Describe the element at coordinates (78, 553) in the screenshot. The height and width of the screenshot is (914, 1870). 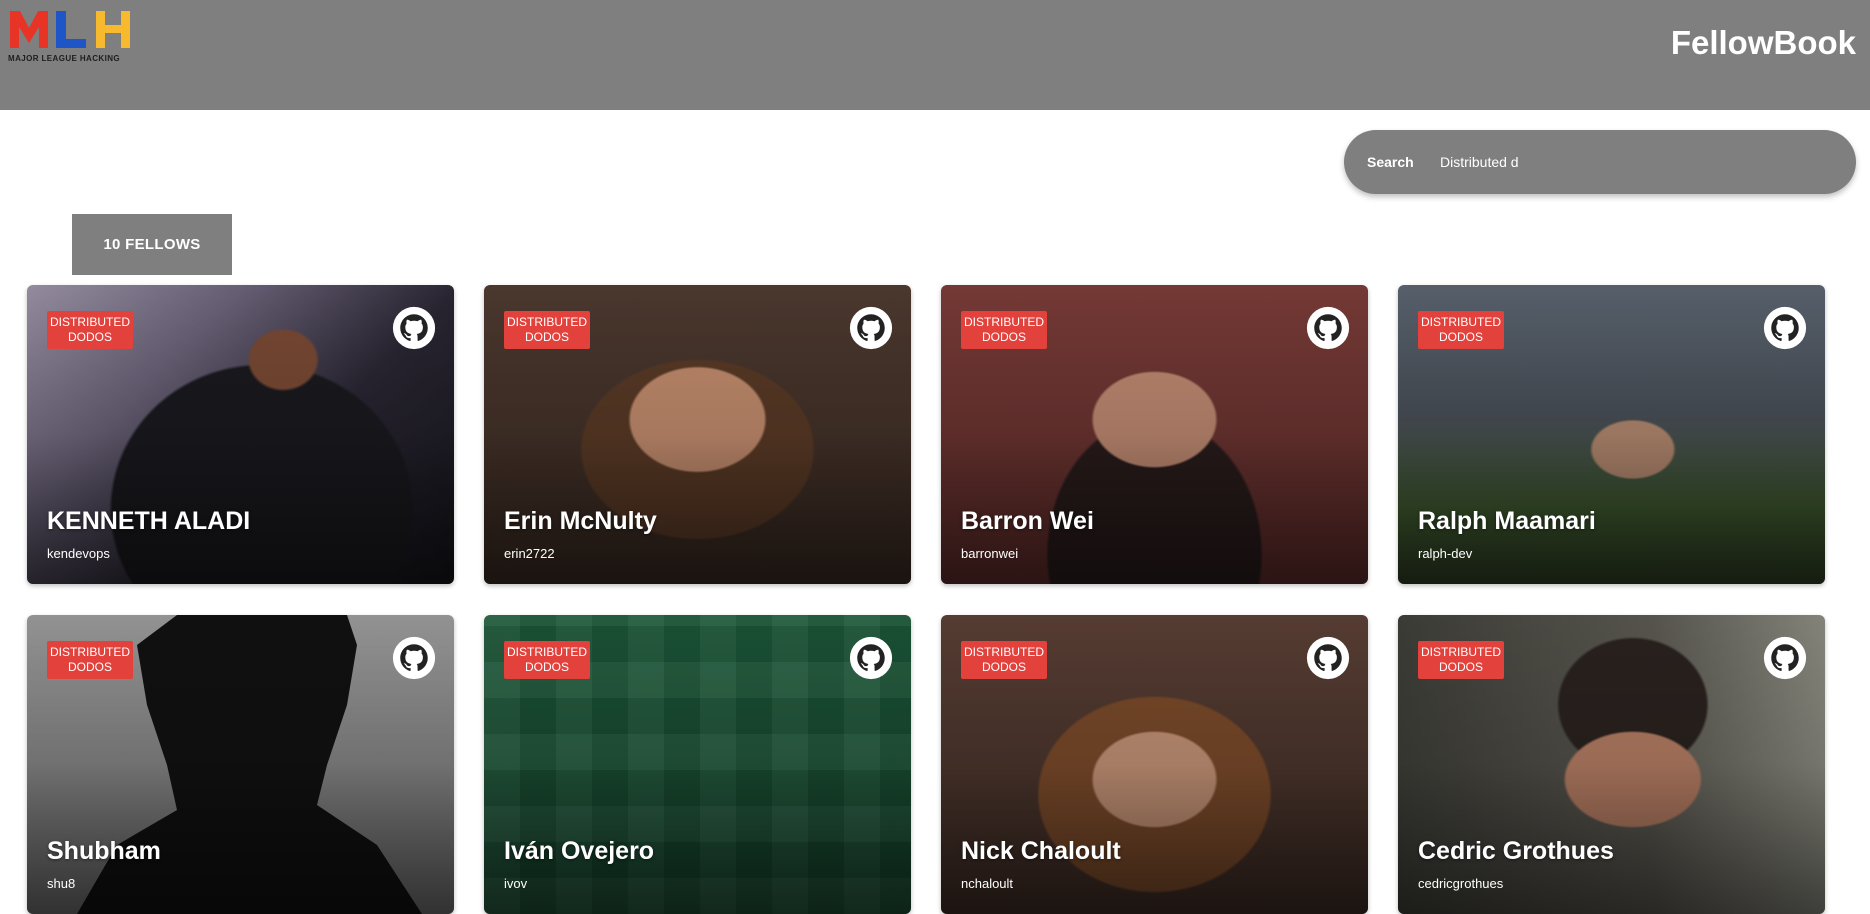
I see `fellow-github-handle: kendevops` at that location.